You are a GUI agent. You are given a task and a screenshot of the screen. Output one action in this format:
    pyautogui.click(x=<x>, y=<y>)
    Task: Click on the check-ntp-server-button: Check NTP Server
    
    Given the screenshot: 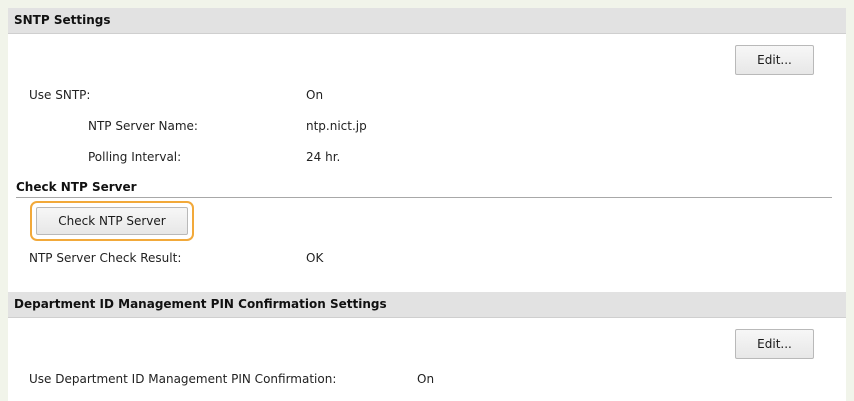 What is the action you would take?
    pyautogui.click(x=112, y=221)
    